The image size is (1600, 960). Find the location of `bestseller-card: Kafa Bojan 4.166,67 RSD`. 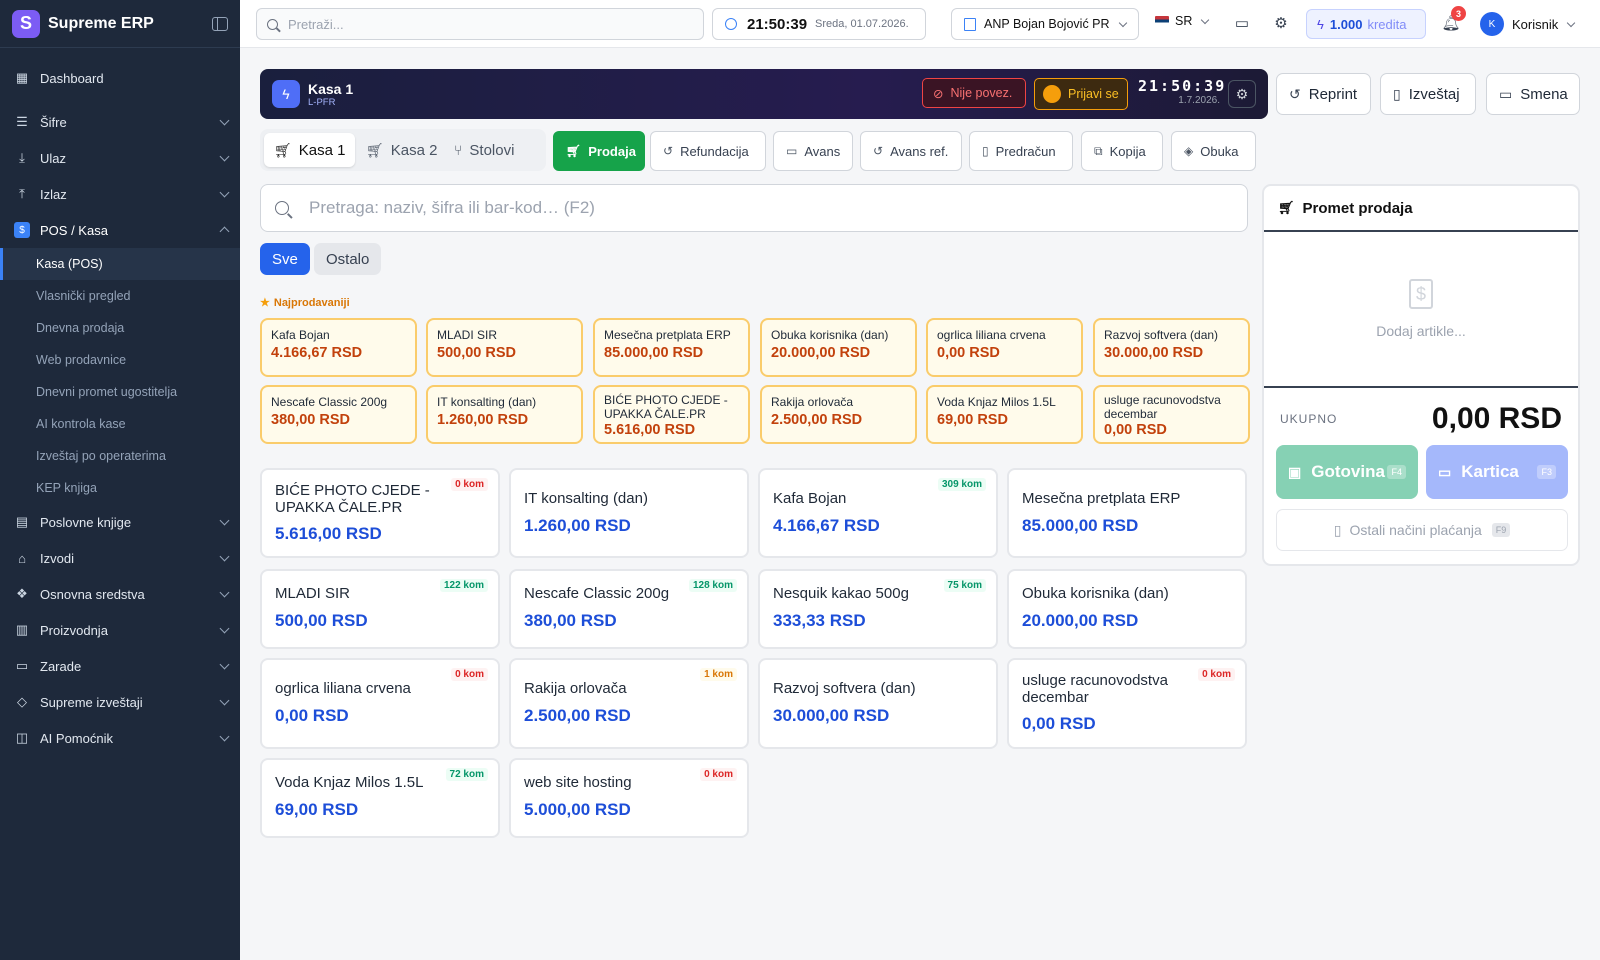

bestseller-card: Kafa Bojan 4.166,67 RSD is located at coordinates (338, 347).